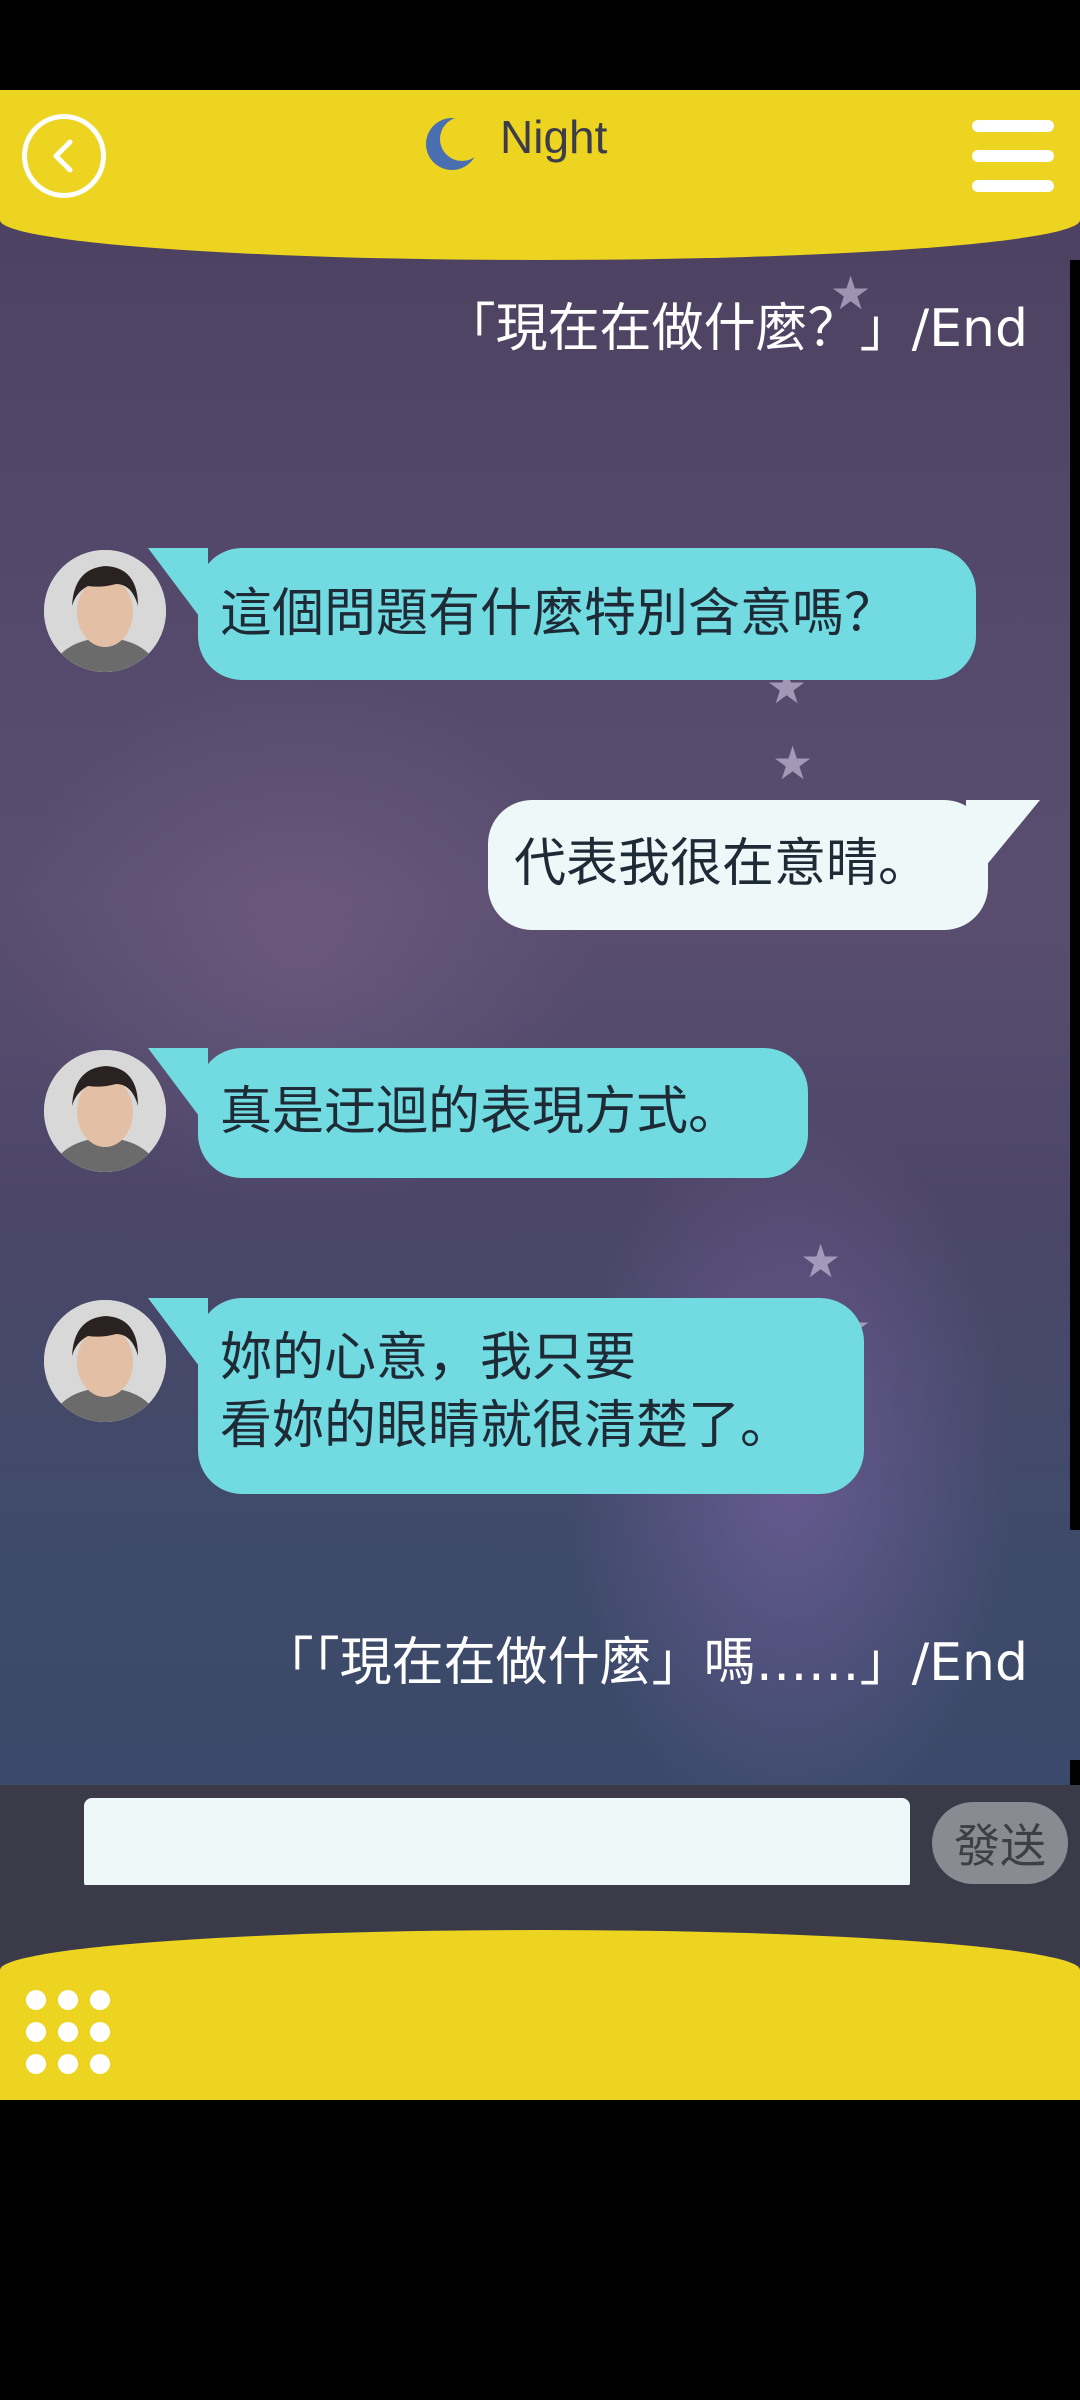 Image resolution: width=1080 pixels, height=2400 pixels. I want to click on message-line: 代表我很在意晴。, so click(722, 864).